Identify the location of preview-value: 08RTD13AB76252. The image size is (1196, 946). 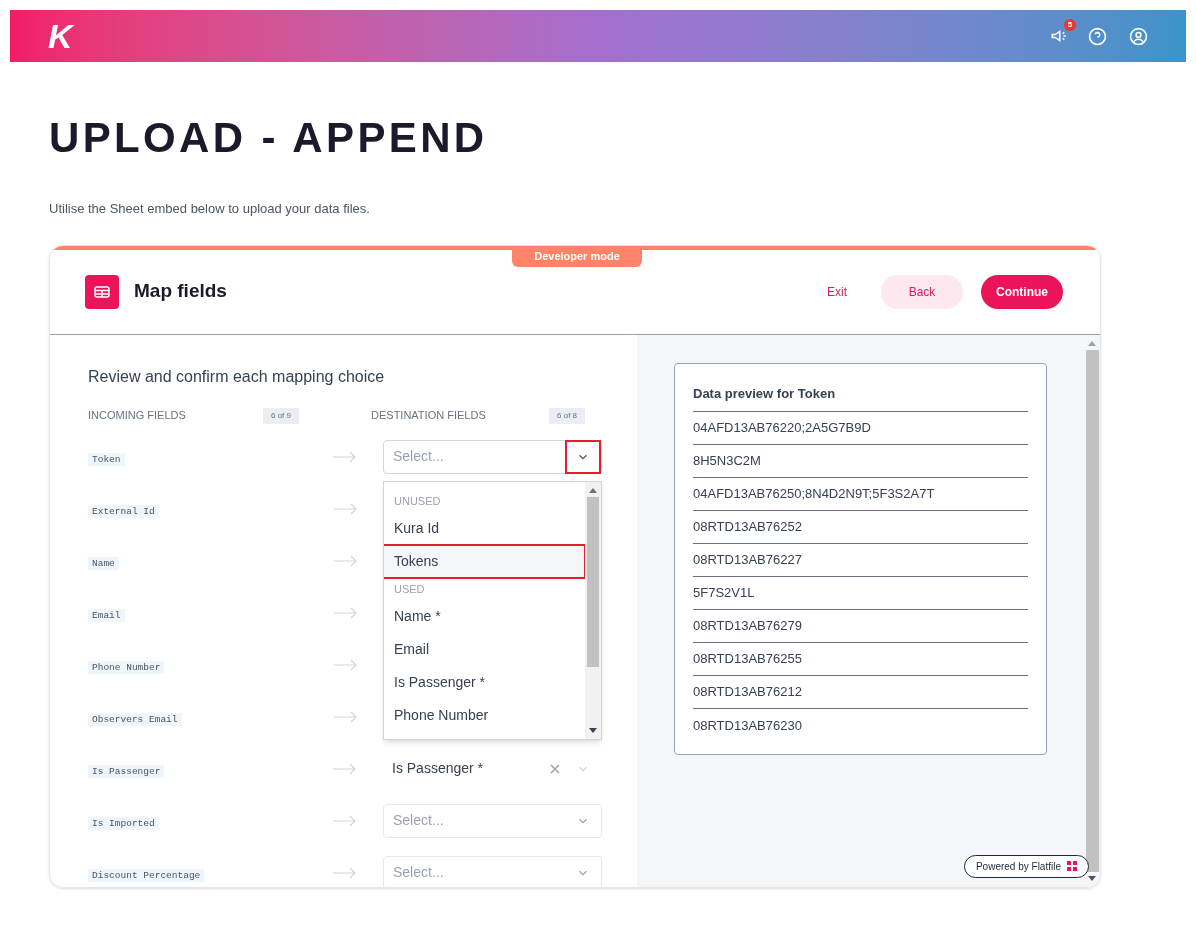
(860, 527).